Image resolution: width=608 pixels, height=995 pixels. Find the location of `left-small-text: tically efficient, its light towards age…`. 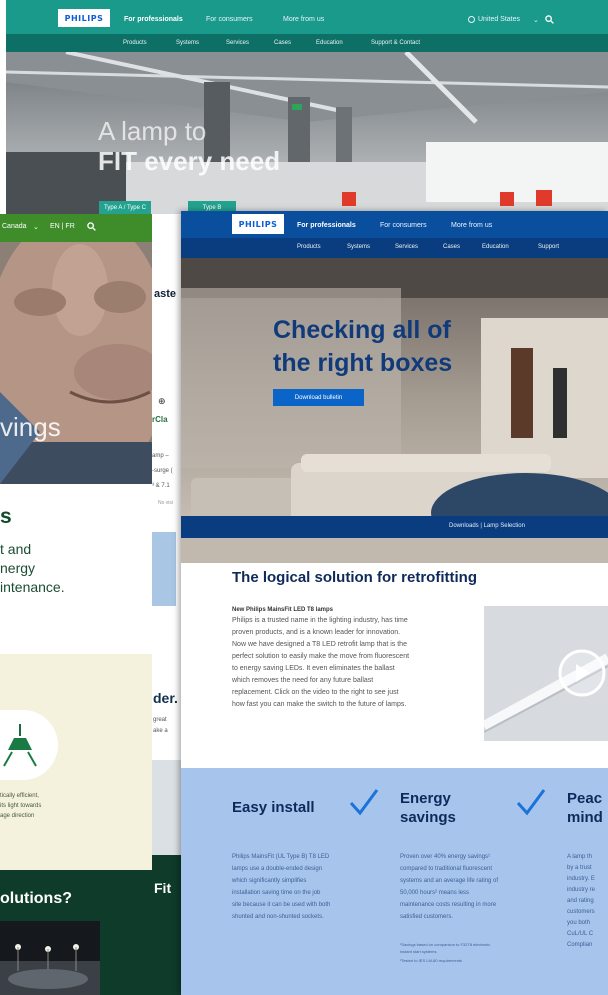

left-small-text: tically efficient, its light towards age… is located at coordinates (21, 806).